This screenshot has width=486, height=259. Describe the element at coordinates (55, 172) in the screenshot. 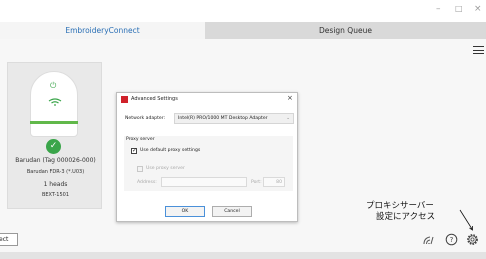

I see `device-model: Barudan FDR-3 (*.U03)` at that location.